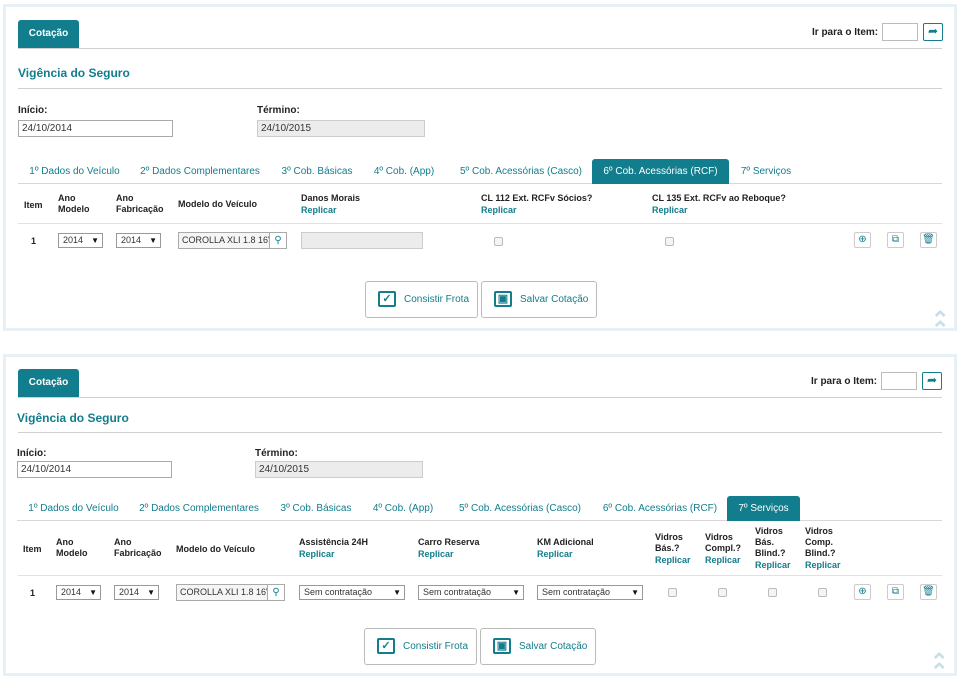  I want to click on col-assistencia: Assistência 24H, so click(334, 542).